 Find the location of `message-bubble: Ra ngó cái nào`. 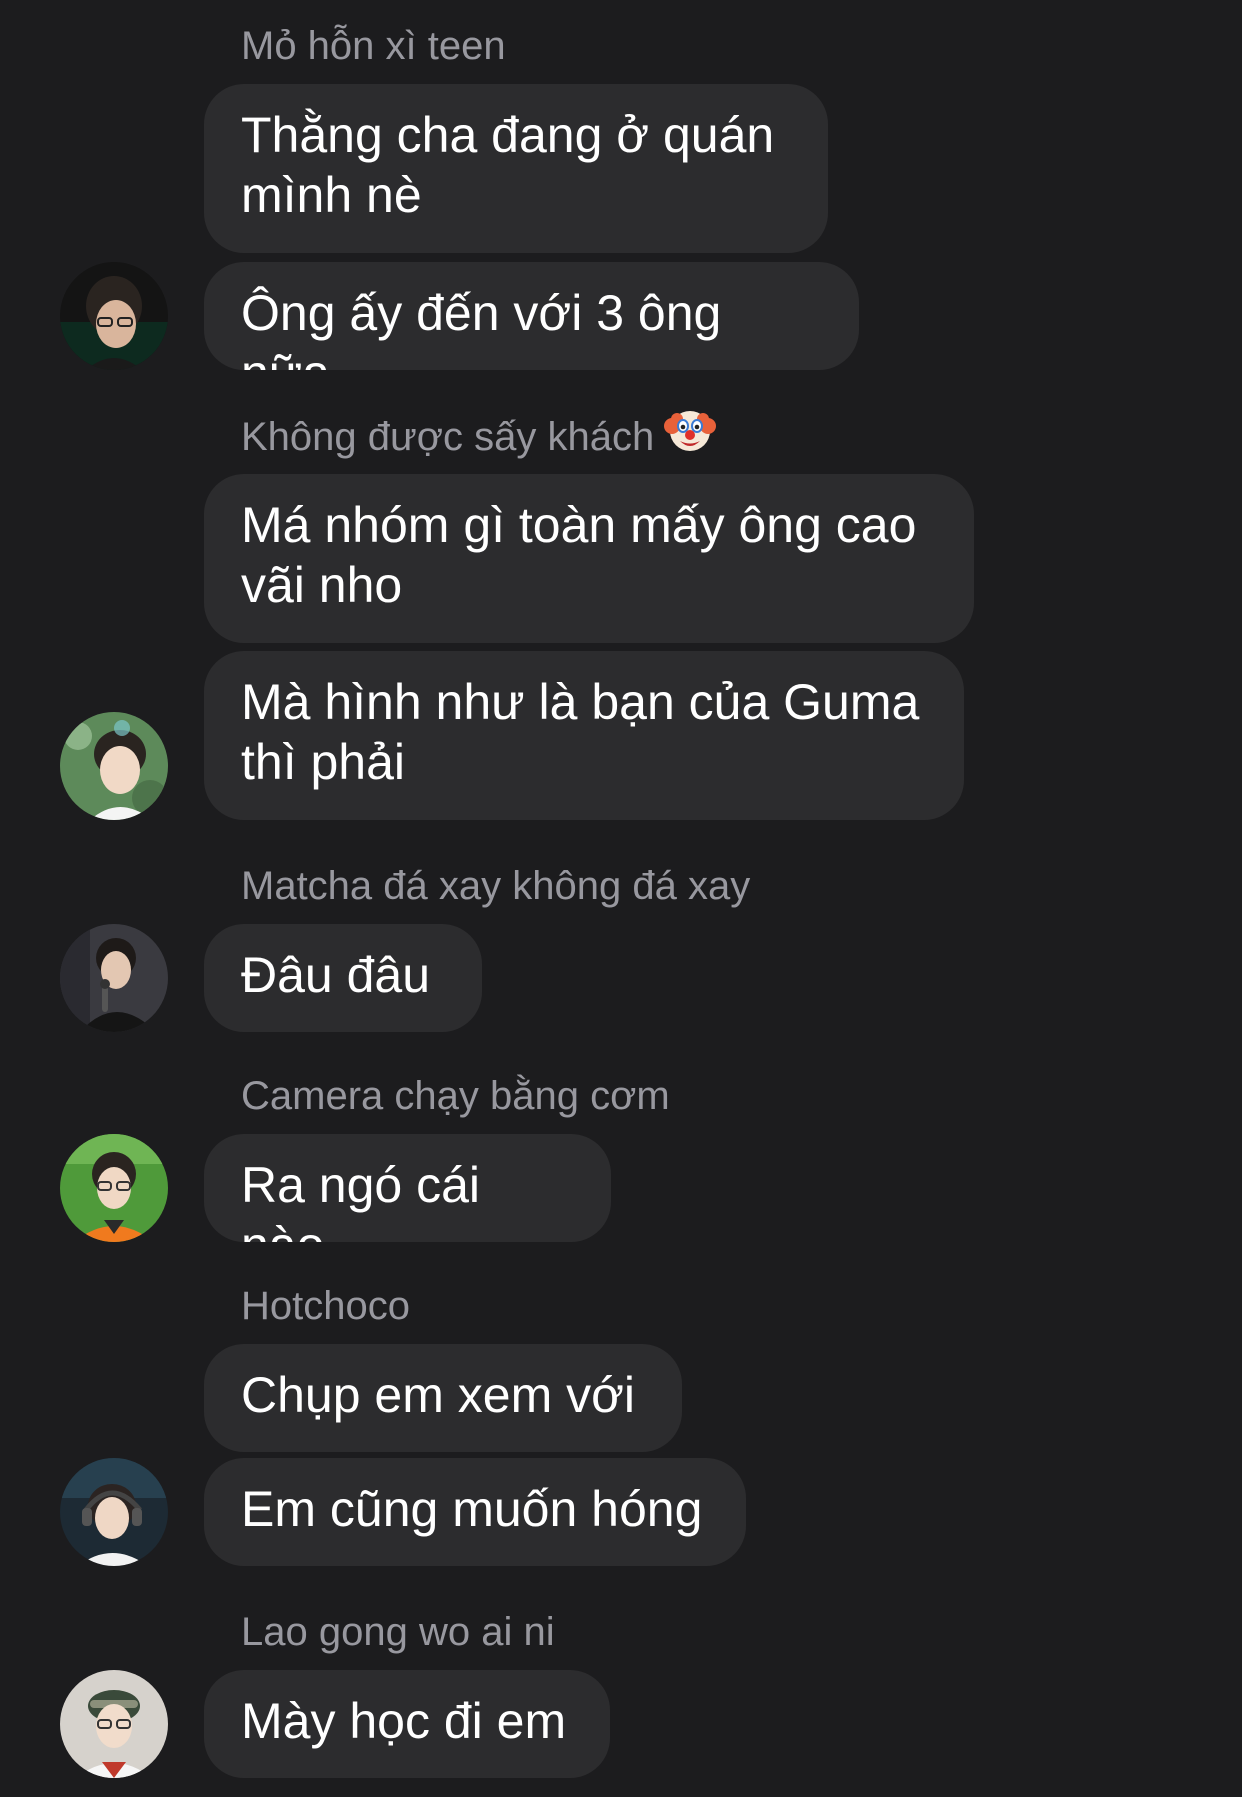

message-bubble: Ra ngó cái nào is located at coordinates (407, 1188).